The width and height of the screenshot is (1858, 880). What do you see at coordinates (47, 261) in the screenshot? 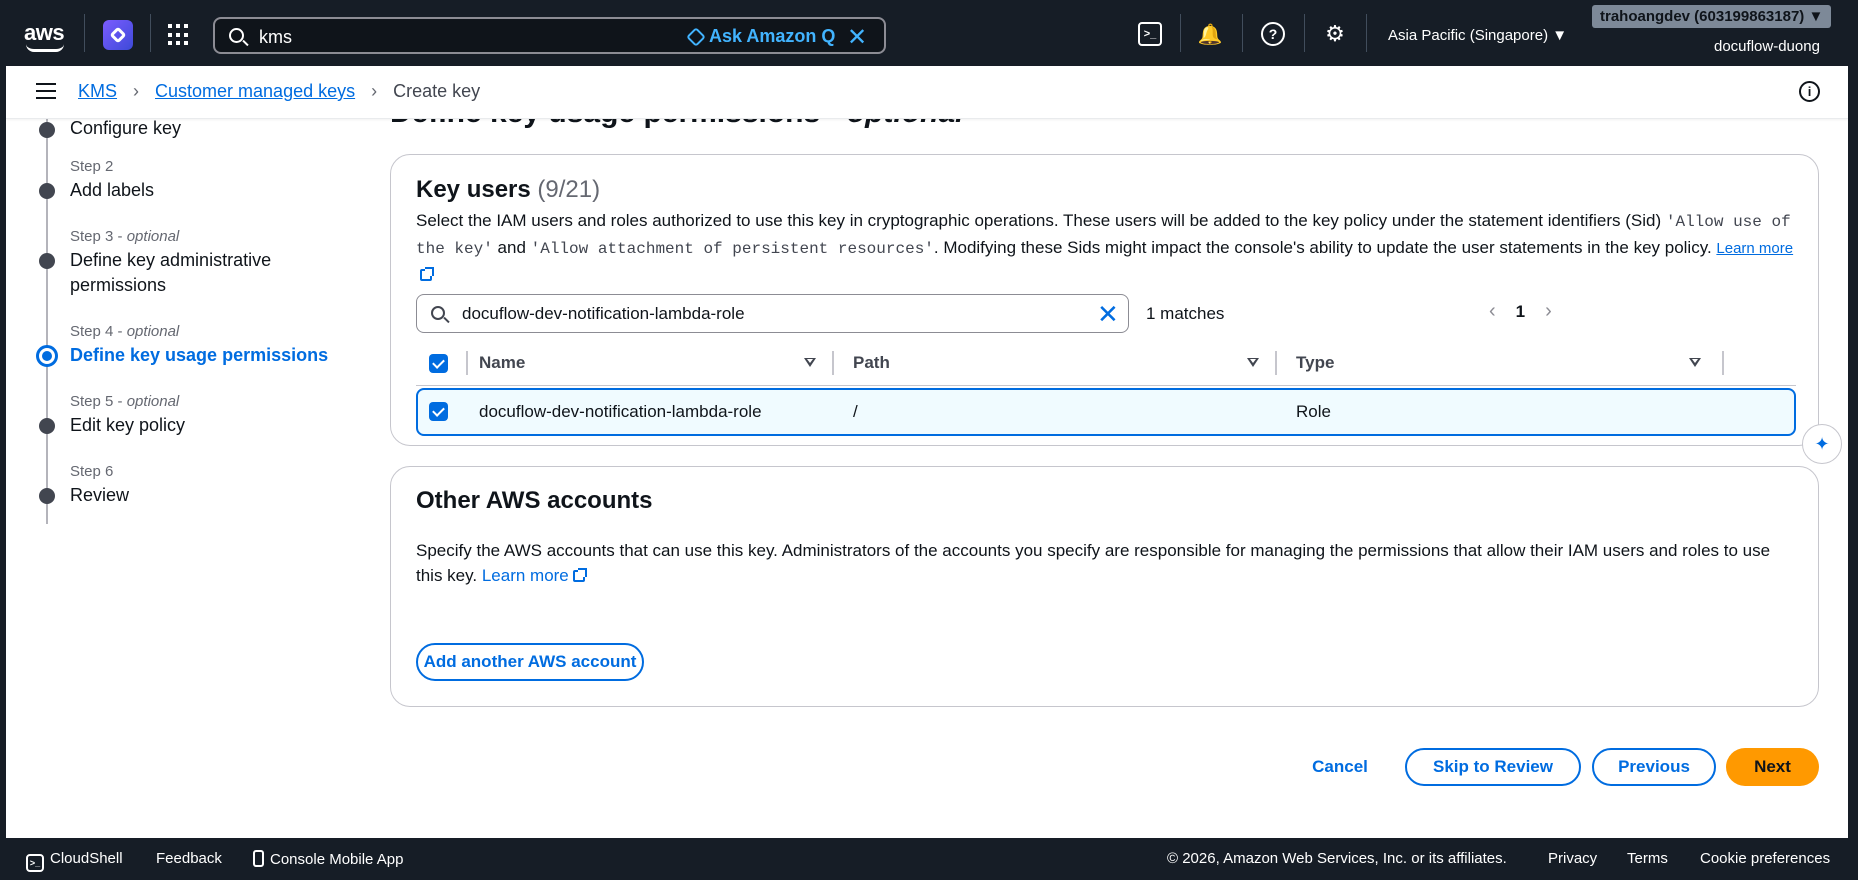
I see `step-3-dot` at bounding box center [47, 261].